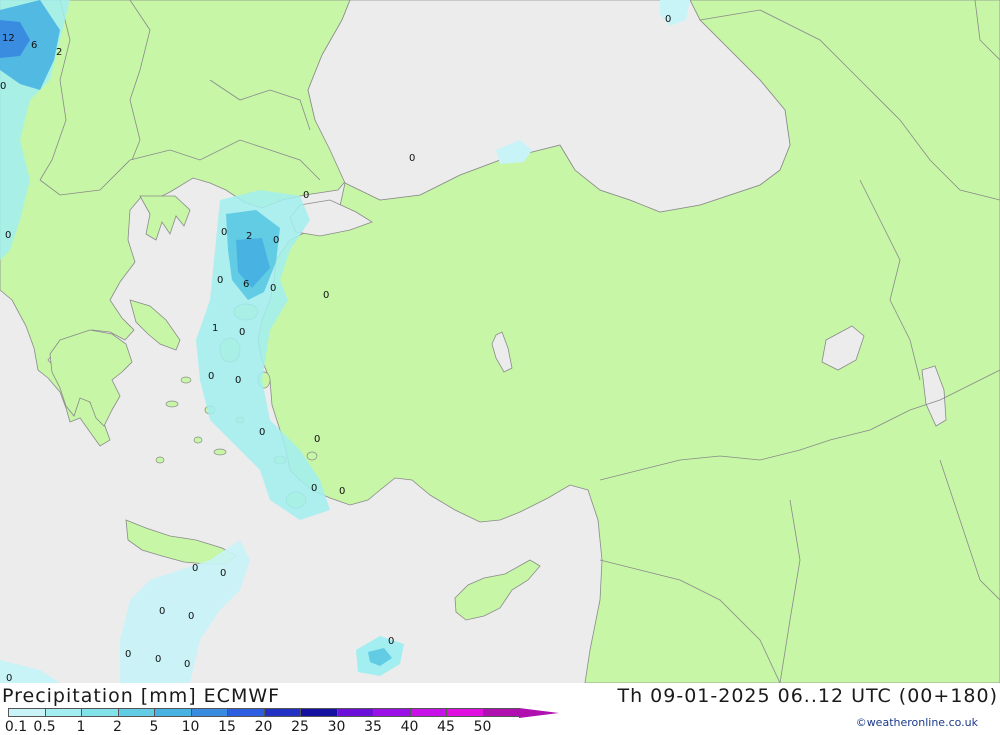  I want to click on precip-value-label: 12, so click(8, 38).